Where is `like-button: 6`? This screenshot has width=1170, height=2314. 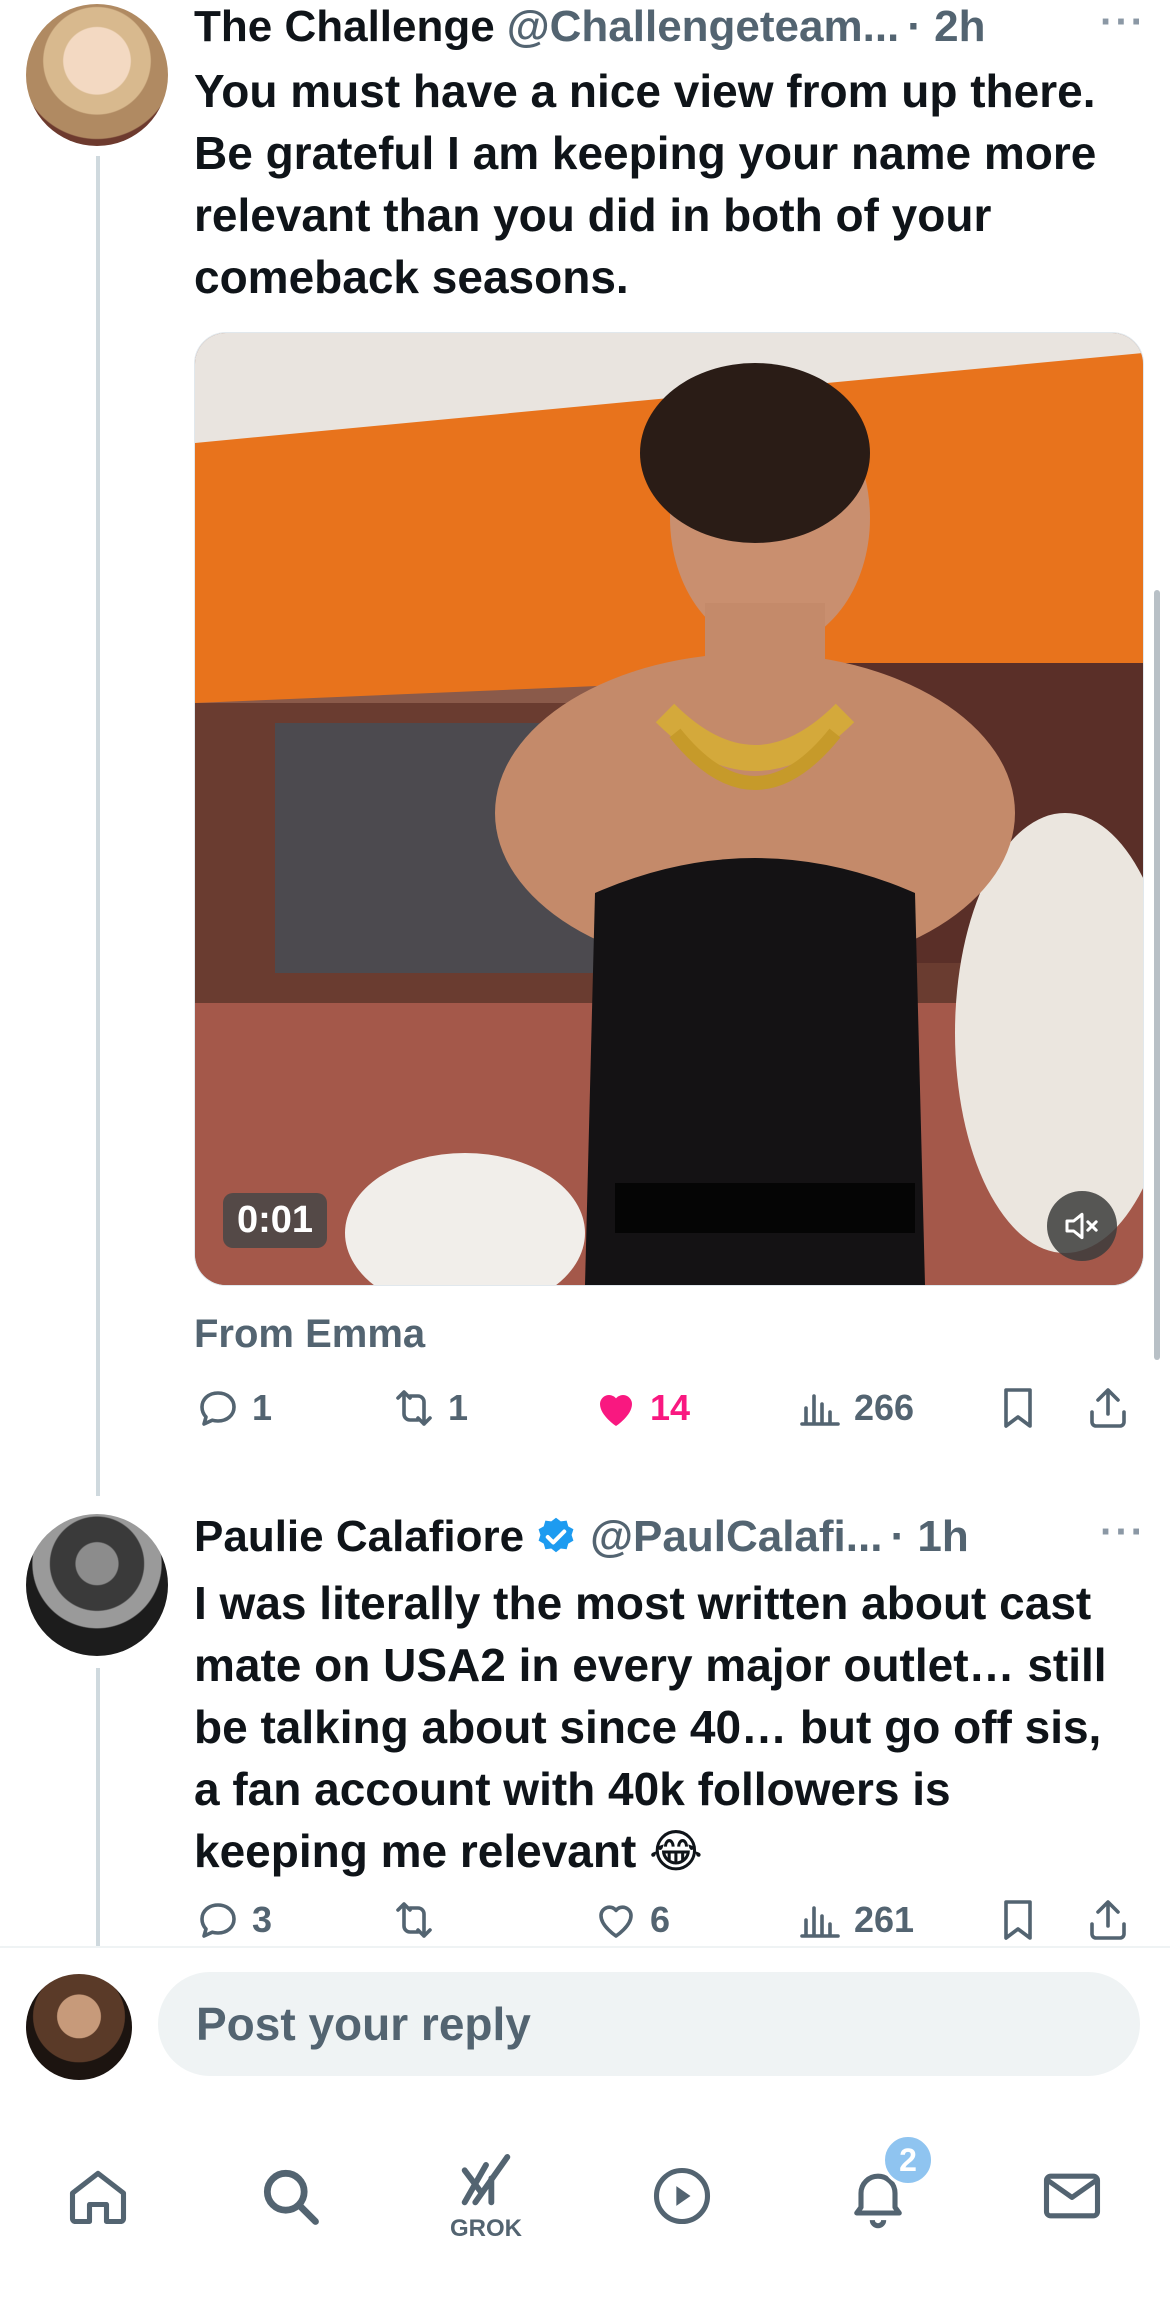 like-button: 6 is located at coordinates (631, 1920).